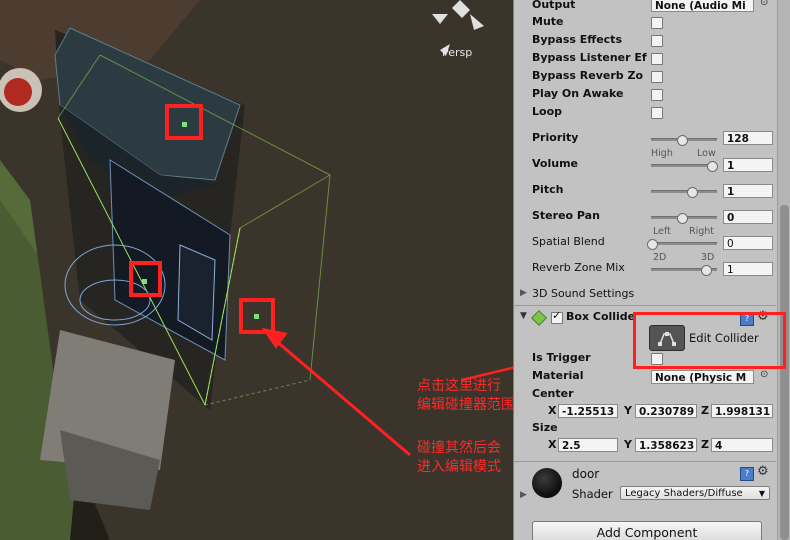 This screenshot has width=790, height=540. What do you see at coordinates (459, 386) in the screenshot?
I see `annotation-text-1: 点击这里进行` at bounding box center [459, 386].